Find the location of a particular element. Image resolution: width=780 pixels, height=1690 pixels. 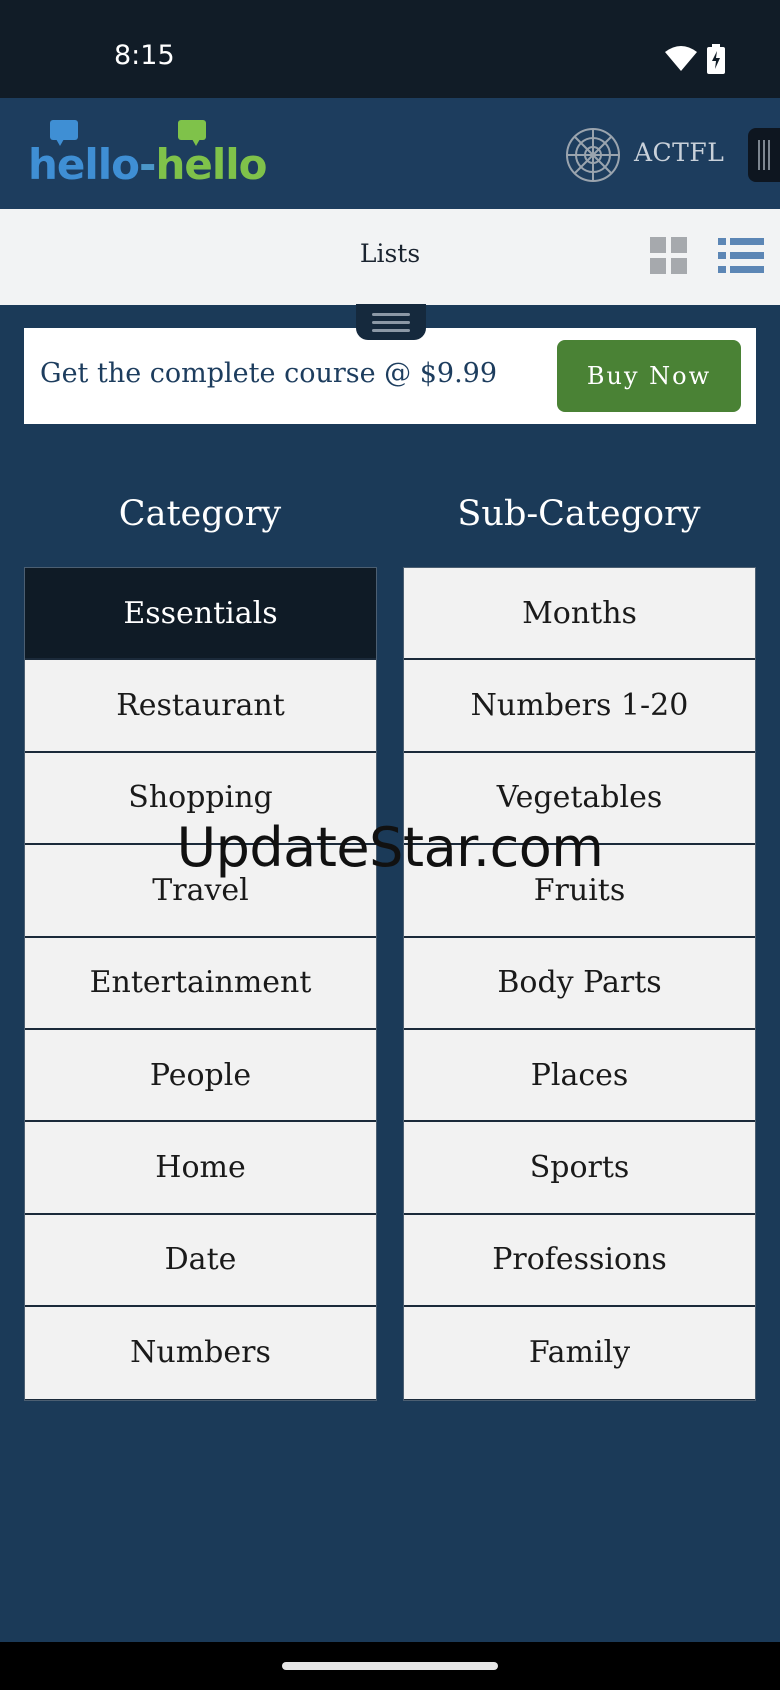

subcategory-item-body-parts: Body Parts is located at coordinates (579, 983).